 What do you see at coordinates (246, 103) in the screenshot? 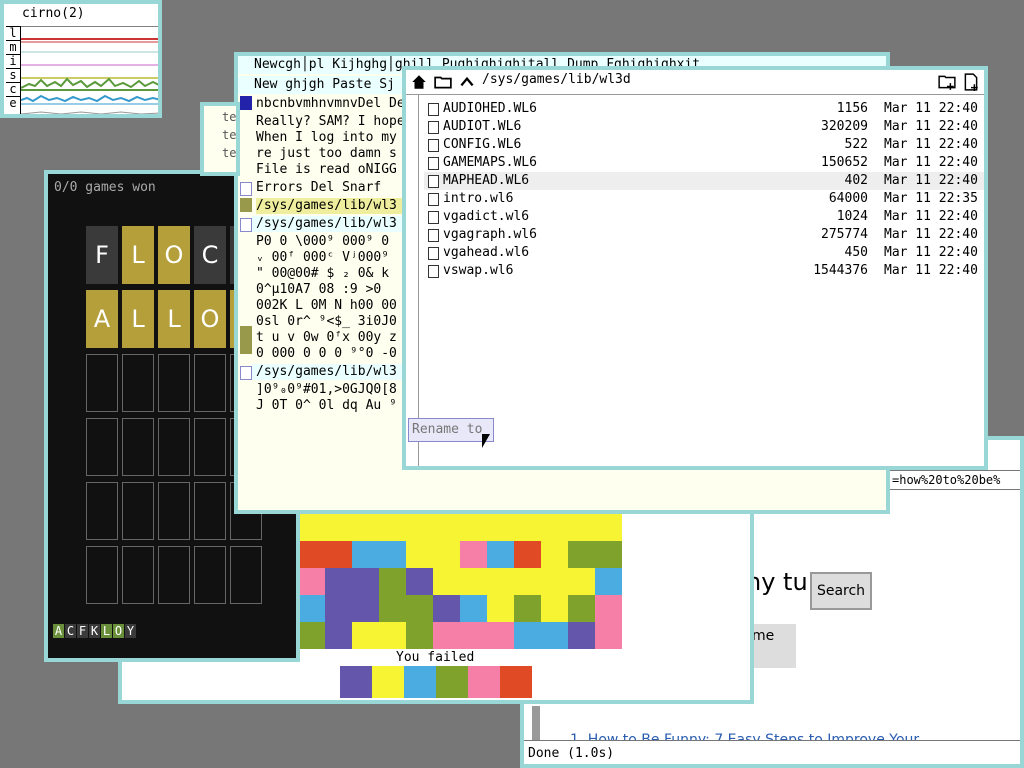
I see `scroll-indicator` at bounding box center [246, 103].